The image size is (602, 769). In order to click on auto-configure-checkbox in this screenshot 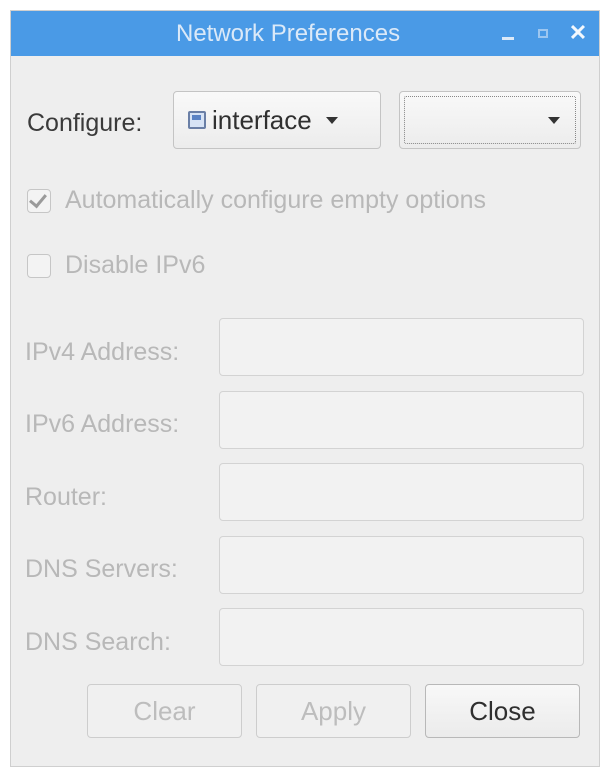, I will do `click(39, 201)`.